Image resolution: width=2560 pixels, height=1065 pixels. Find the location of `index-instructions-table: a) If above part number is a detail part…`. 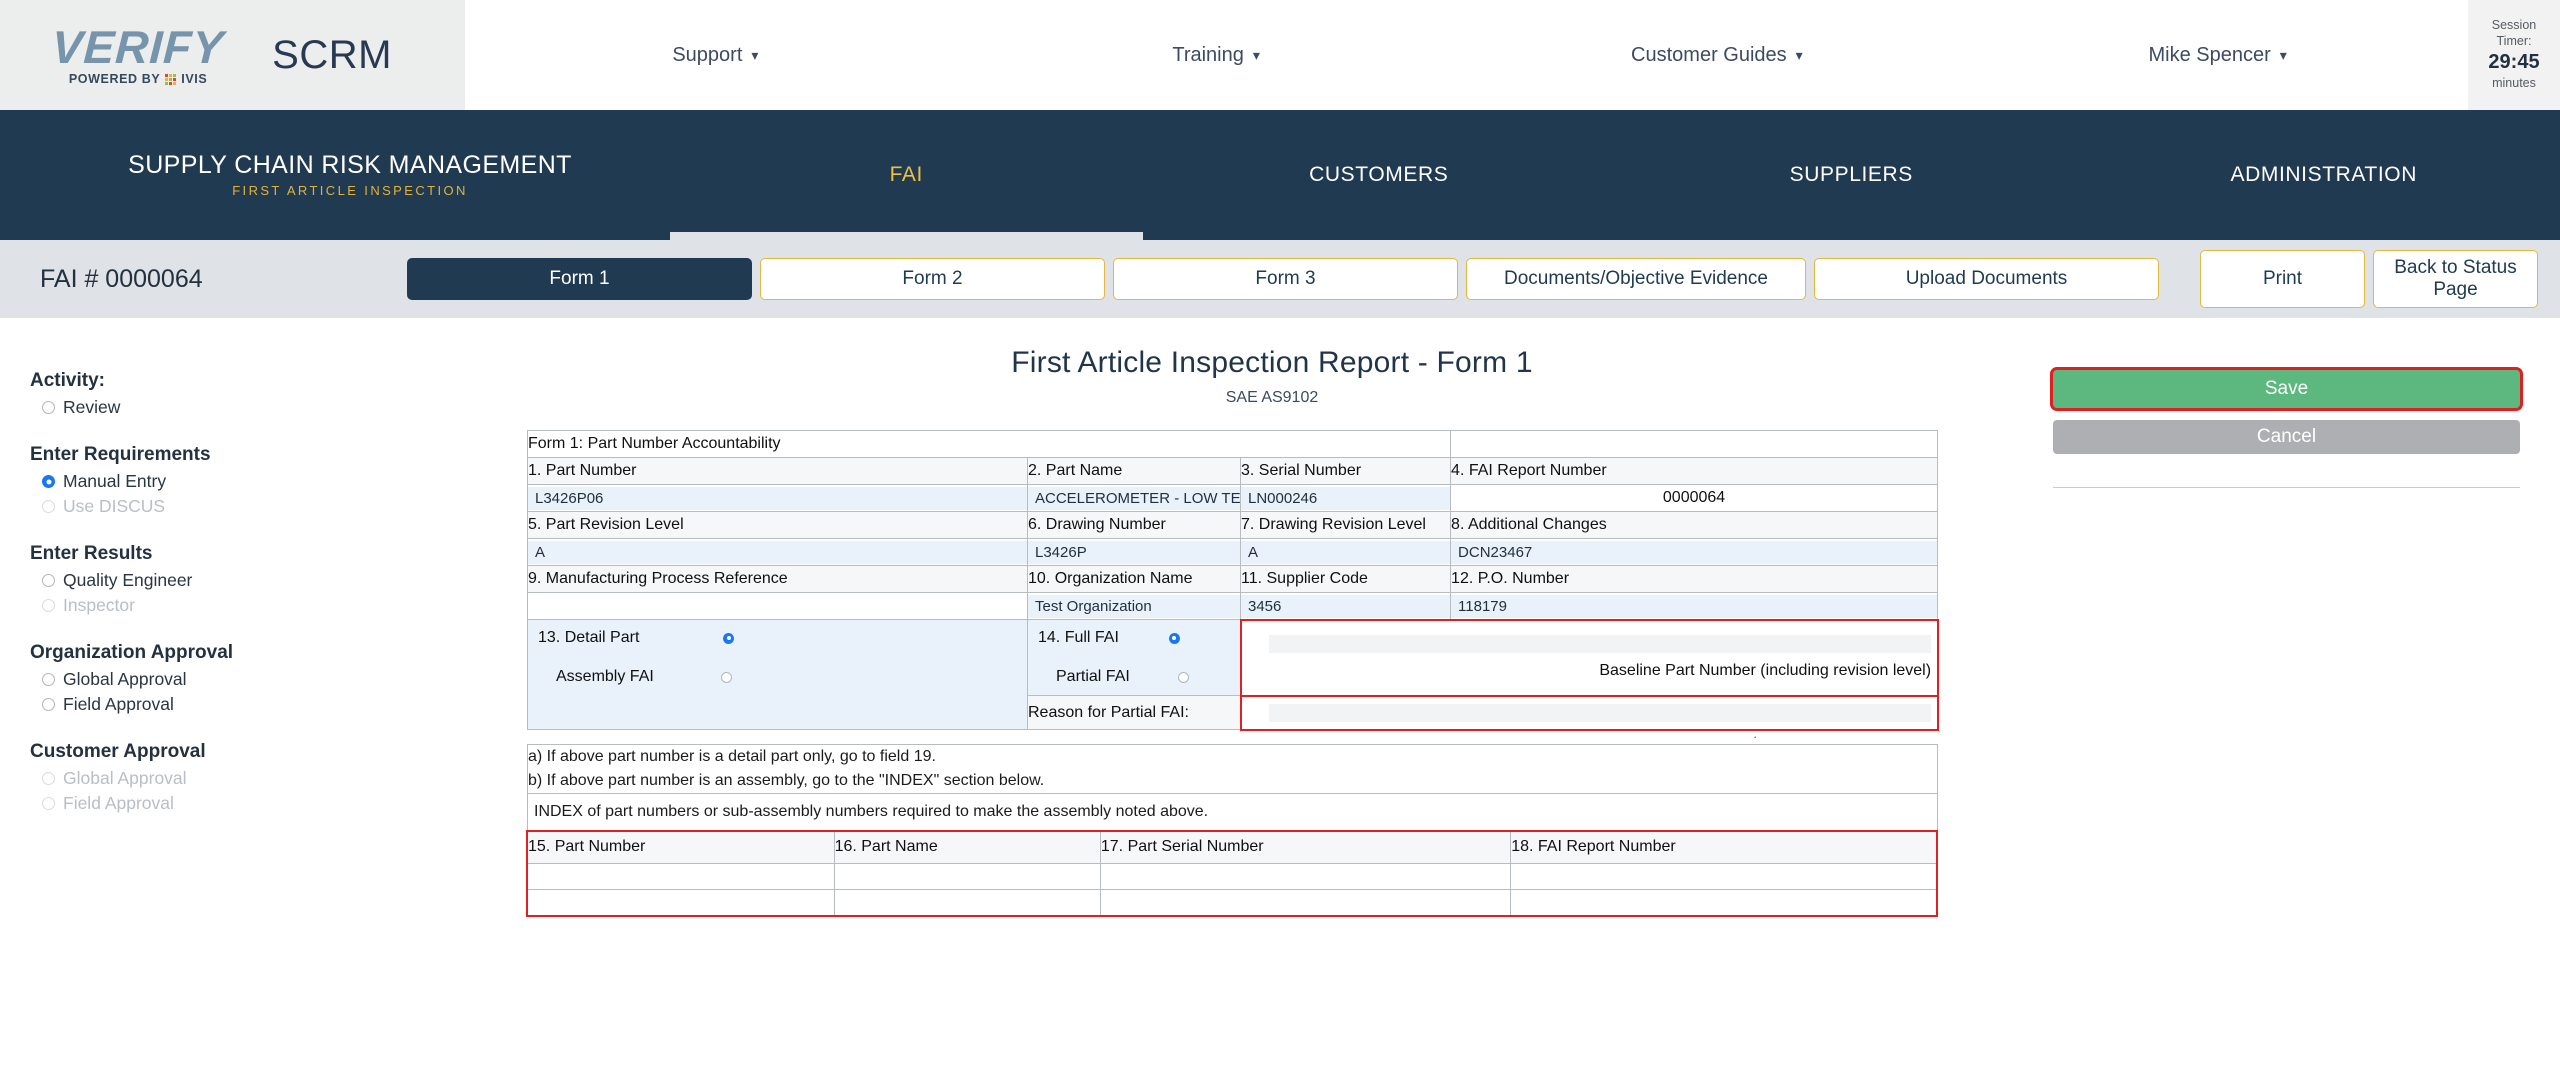

index-instructions-table: a) If above part number is a detail part… is located at coordinates (1232, 787).